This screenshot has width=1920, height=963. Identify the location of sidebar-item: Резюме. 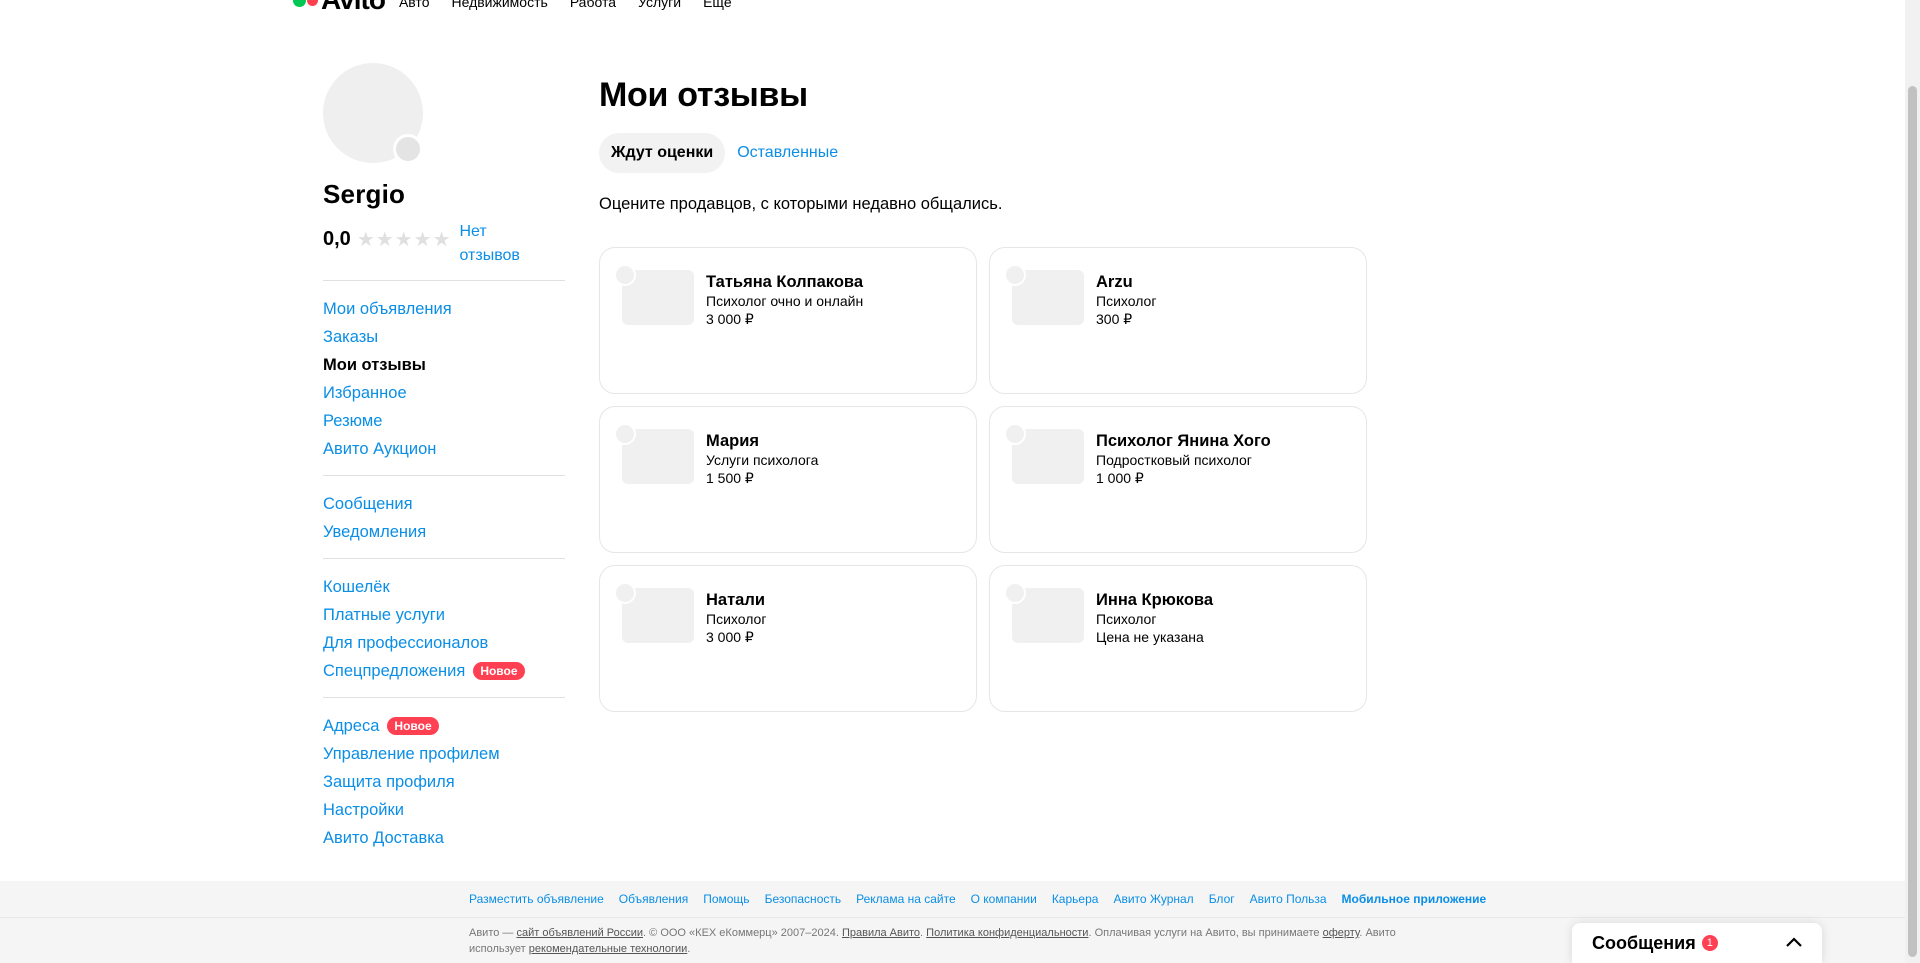
(444, 421).